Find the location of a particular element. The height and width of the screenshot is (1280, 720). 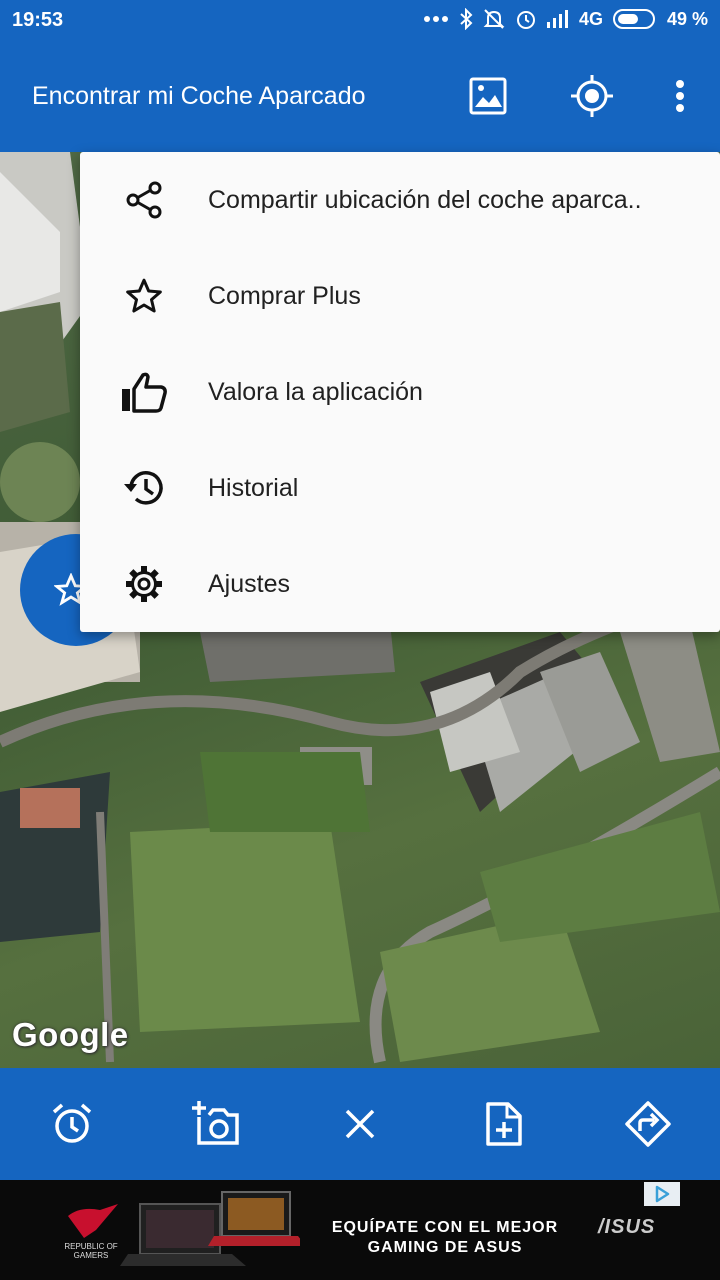

signal-icon is located at coordinates (557, 19).